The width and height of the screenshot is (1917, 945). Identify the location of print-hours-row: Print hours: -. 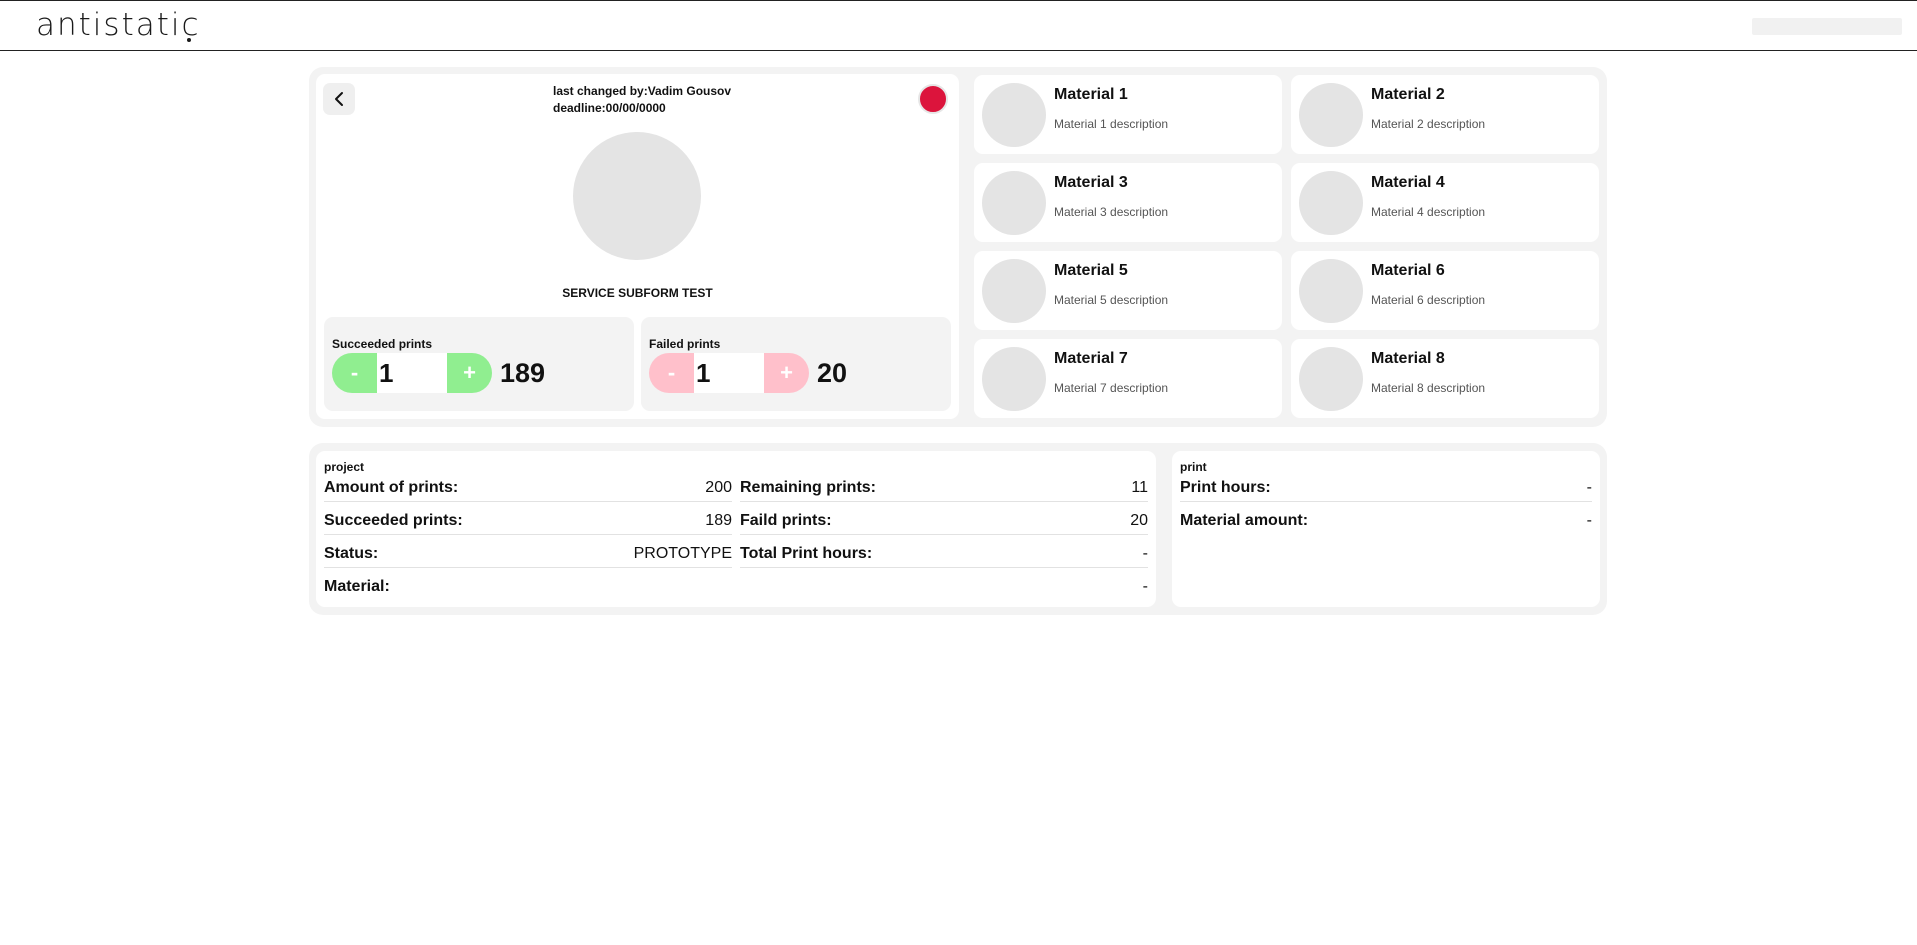
(1386, 488).